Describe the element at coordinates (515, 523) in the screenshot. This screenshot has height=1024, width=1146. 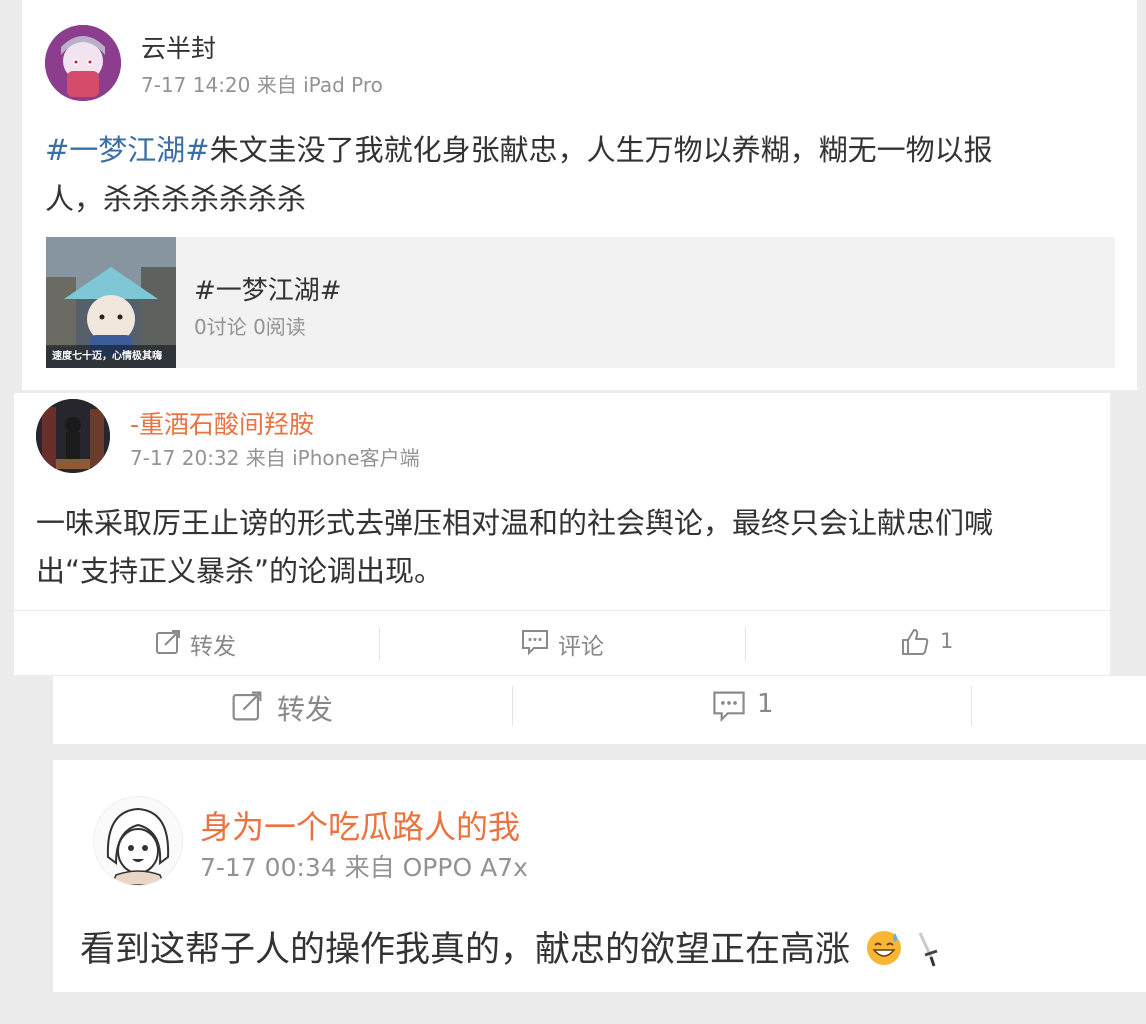
I see `post-text-line-1: 一味采取厉王止谤的形式去弹压相对温和的社会舆论，最终只会让献忠们喊` at that location.